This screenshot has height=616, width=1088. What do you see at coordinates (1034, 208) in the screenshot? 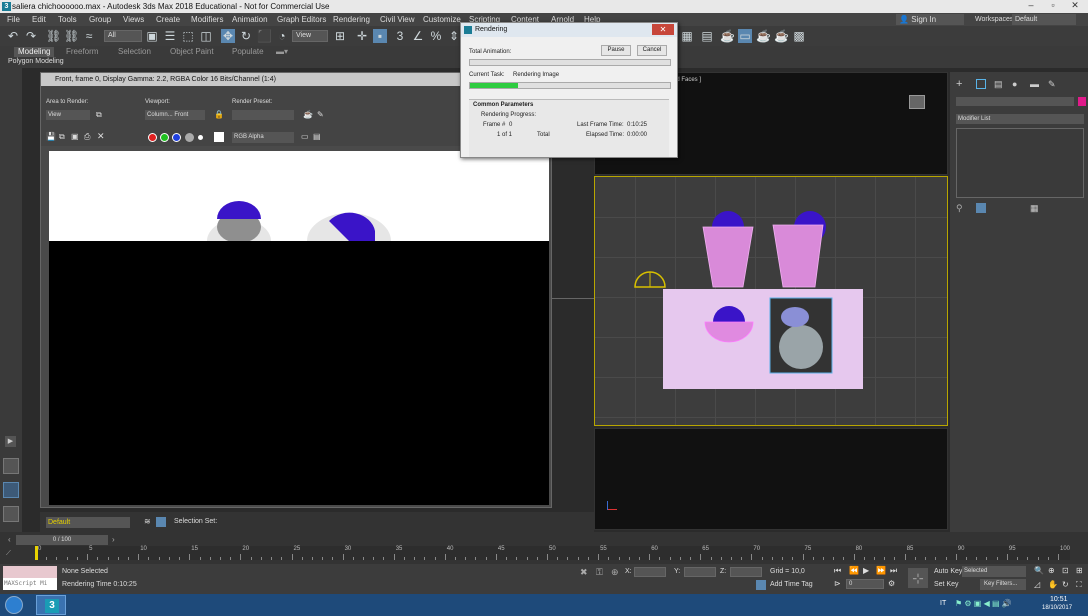
I see `configure-sets-icon: ▦` at bounding box center [1034, 208].